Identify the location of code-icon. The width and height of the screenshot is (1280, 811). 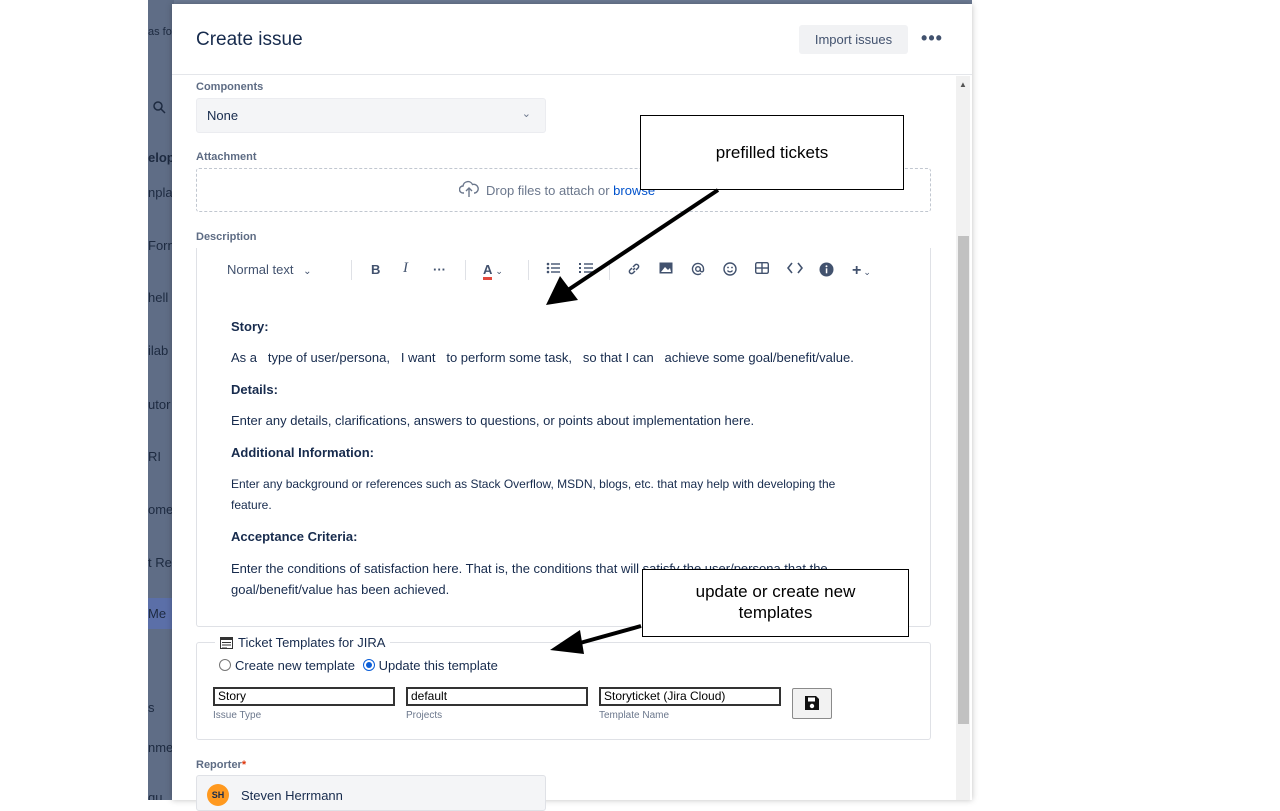
(795, 269).